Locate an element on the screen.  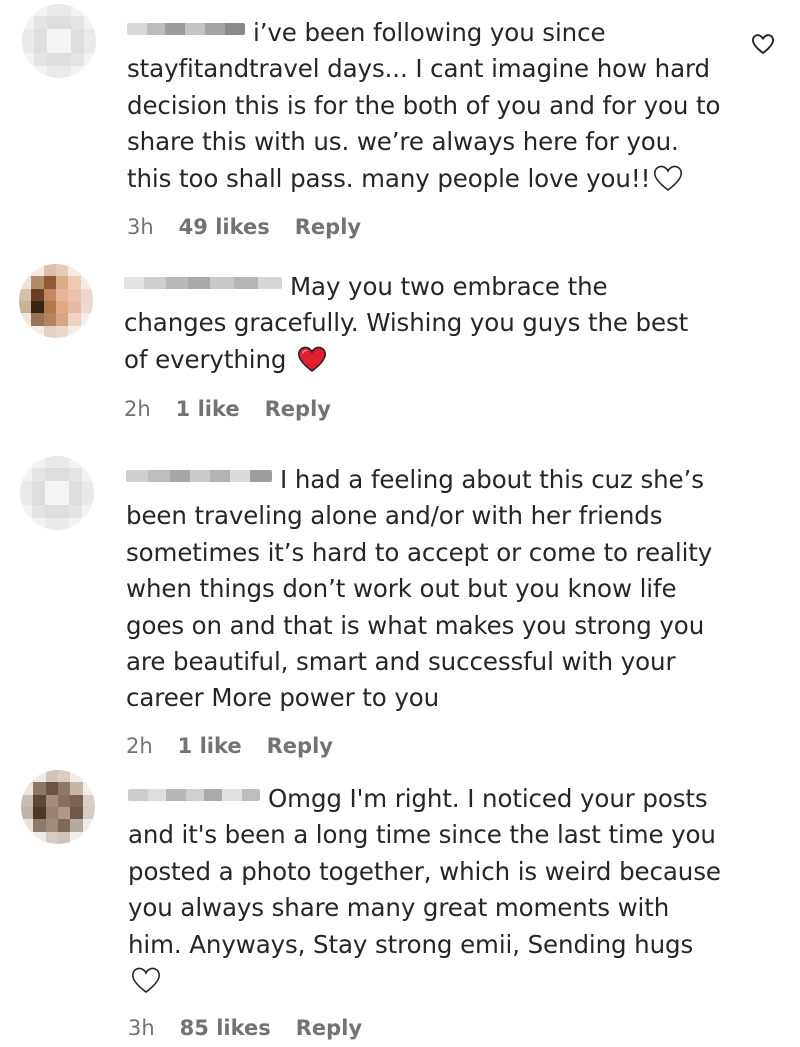
comment-likes: 49 likes is located at coordinates (224, 227).